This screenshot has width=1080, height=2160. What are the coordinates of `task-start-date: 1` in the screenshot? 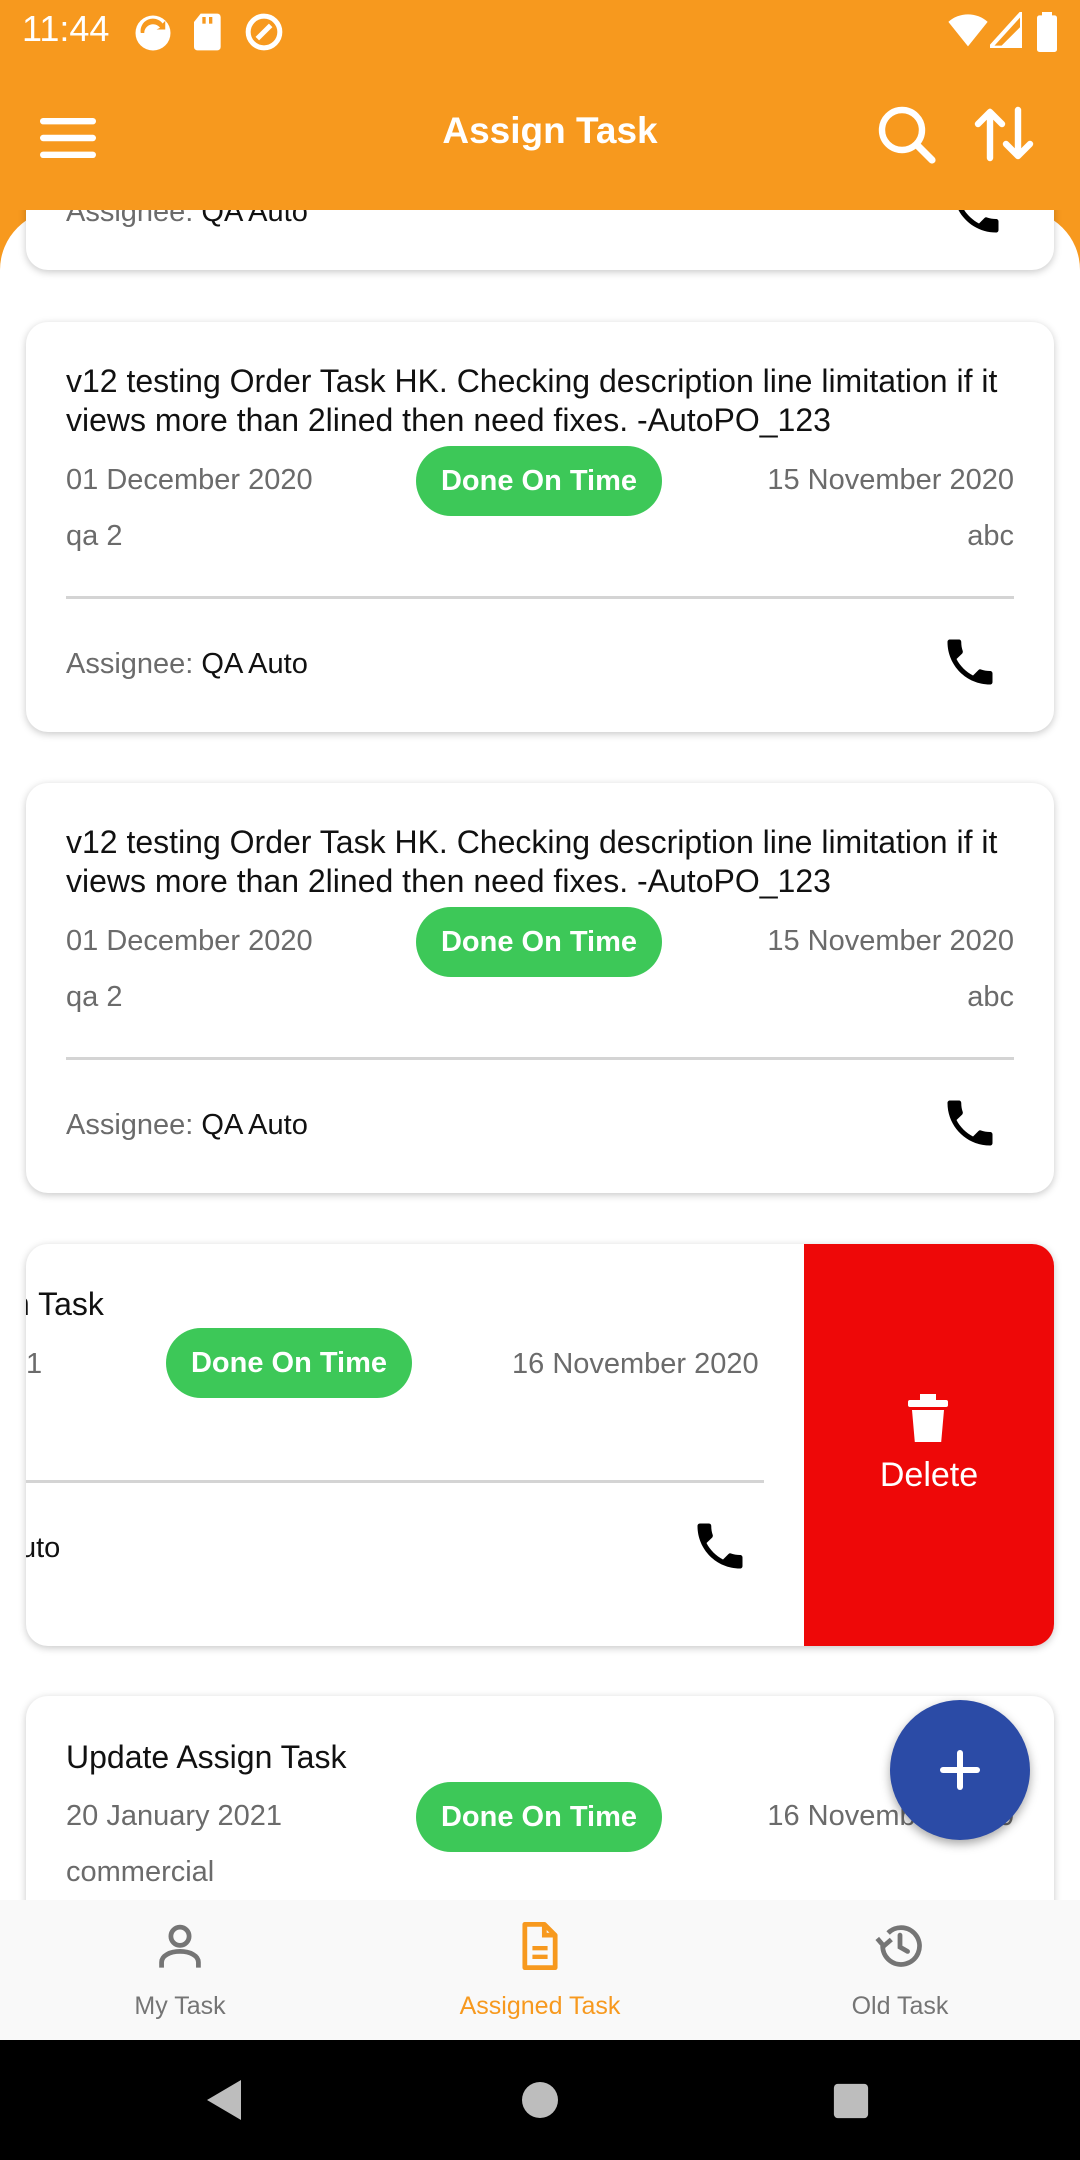 It's located at (34, 1364).